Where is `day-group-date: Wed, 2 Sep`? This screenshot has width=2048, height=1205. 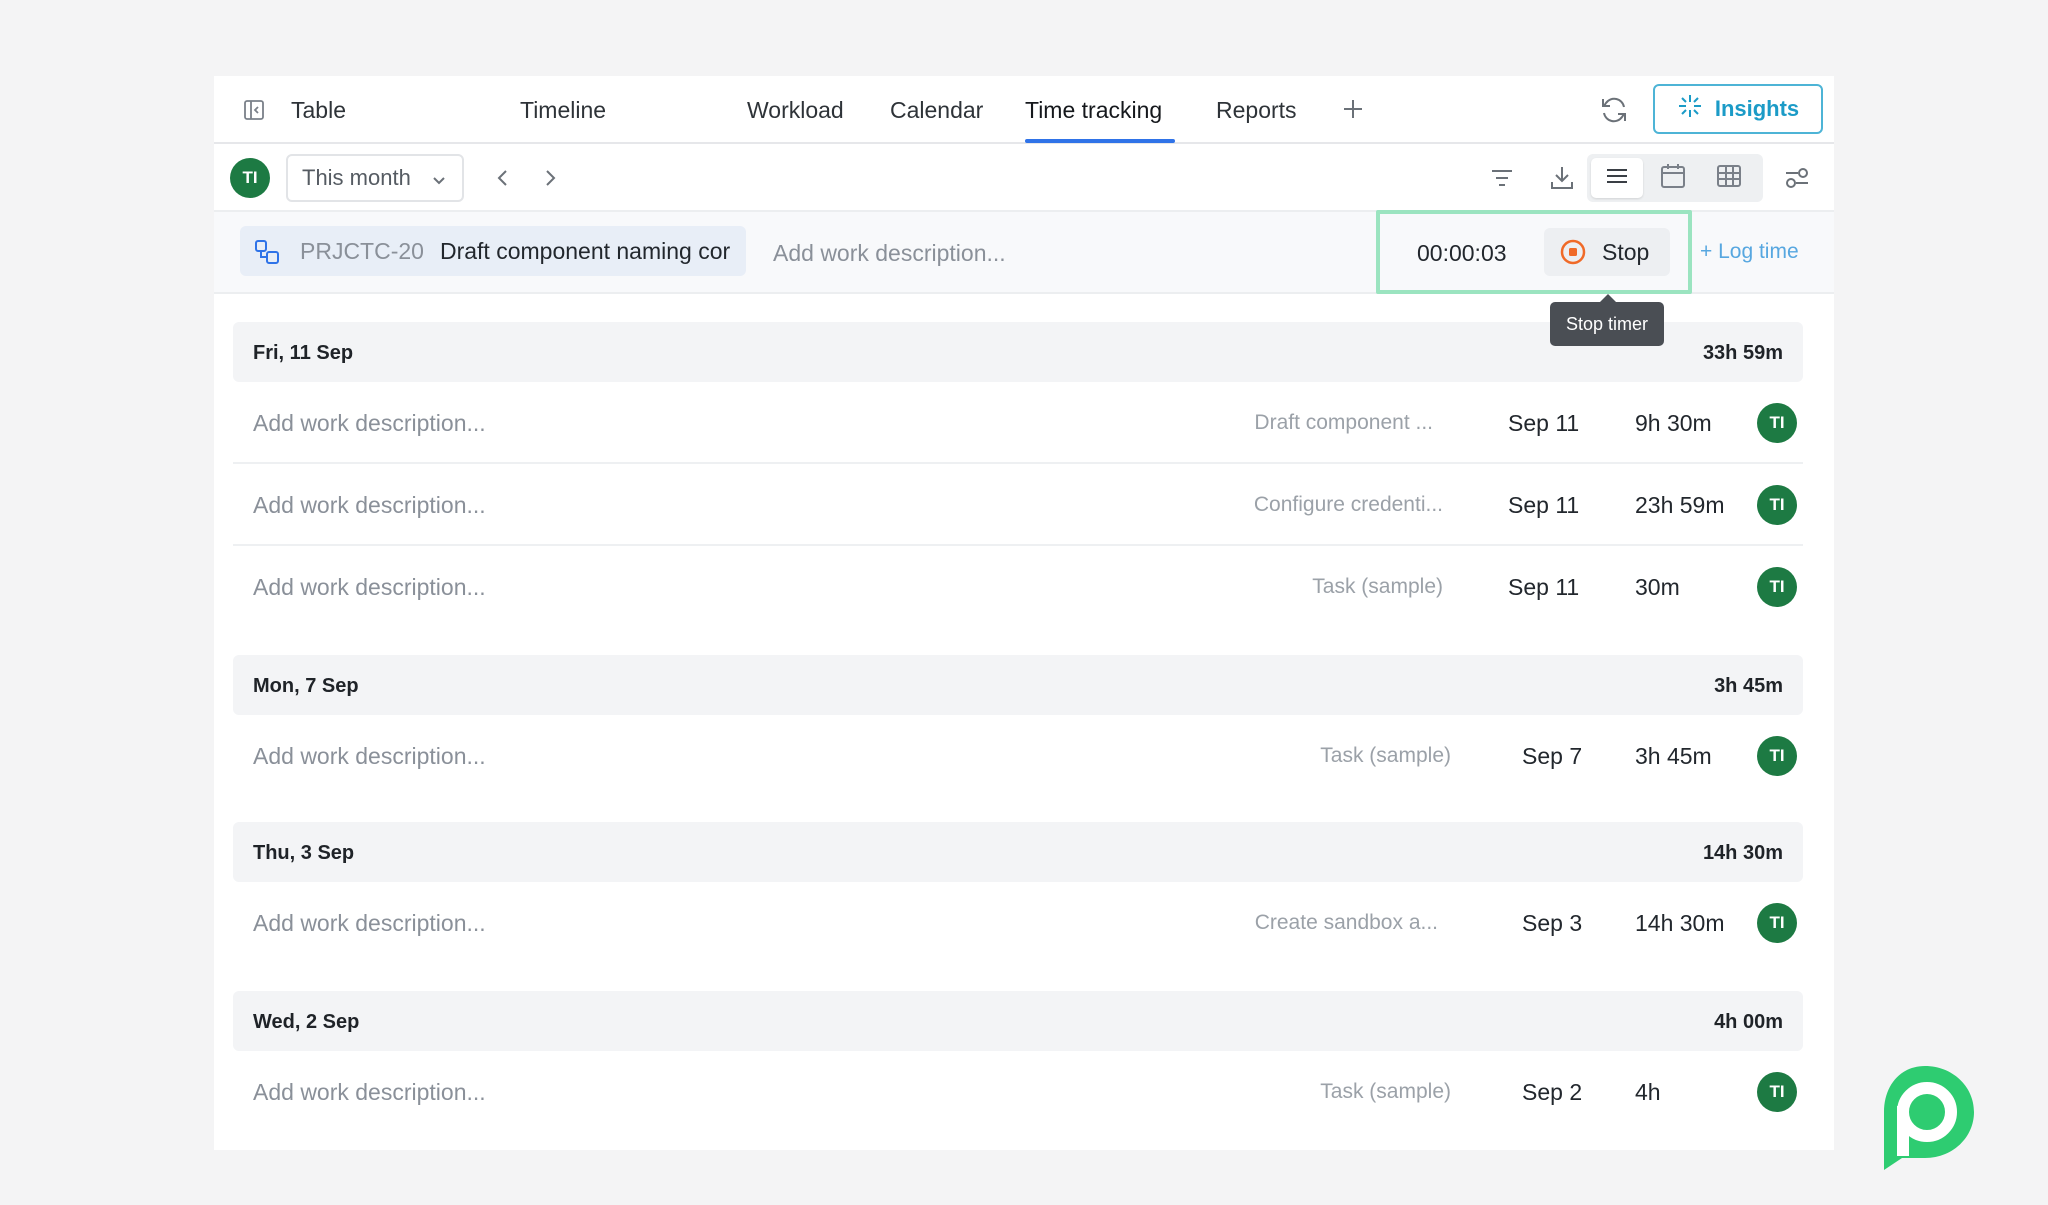
day-group-date: Wed, 2 Sep is located at coordinates (306, 1022).